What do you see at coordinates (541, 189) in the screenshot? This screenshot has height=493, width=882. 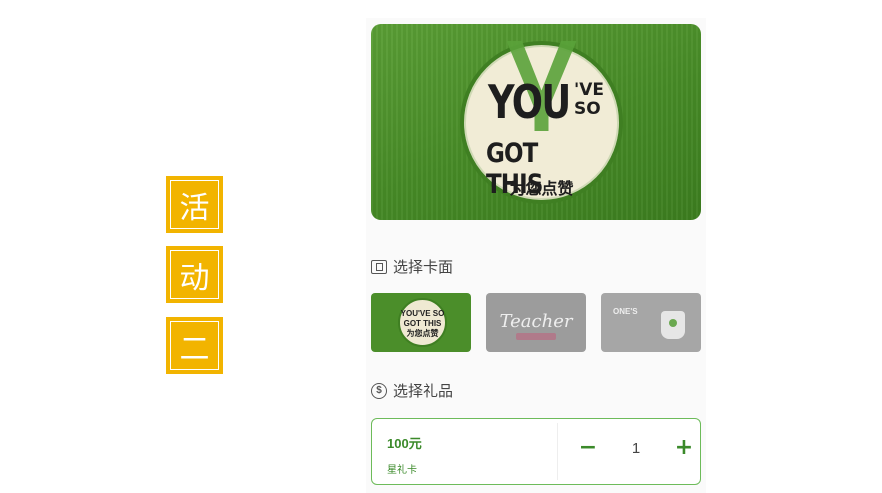 I see `badge-chinese-text: 为您点赞` at bounding box center [541, 189].